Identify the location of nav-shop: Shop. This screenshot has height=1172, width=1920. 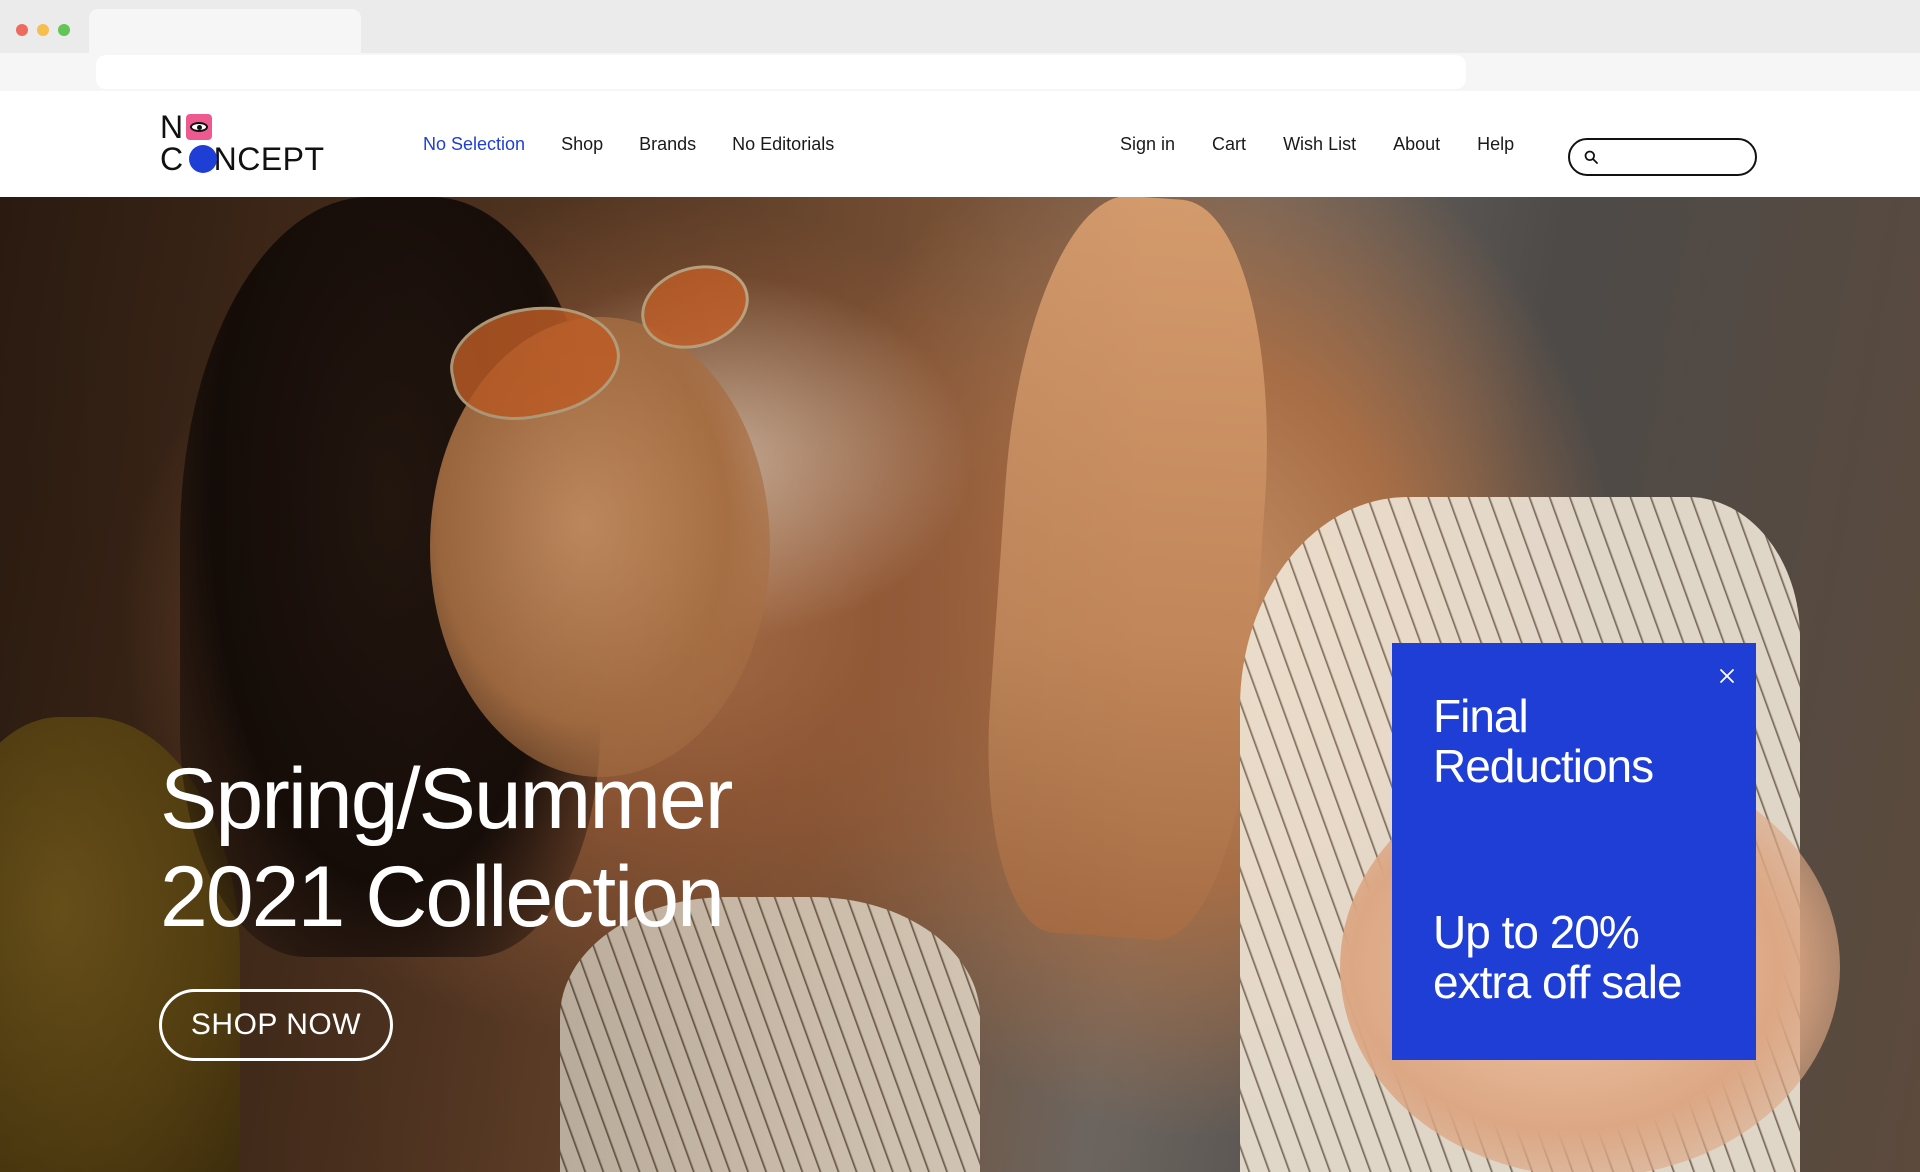
(582, 144).